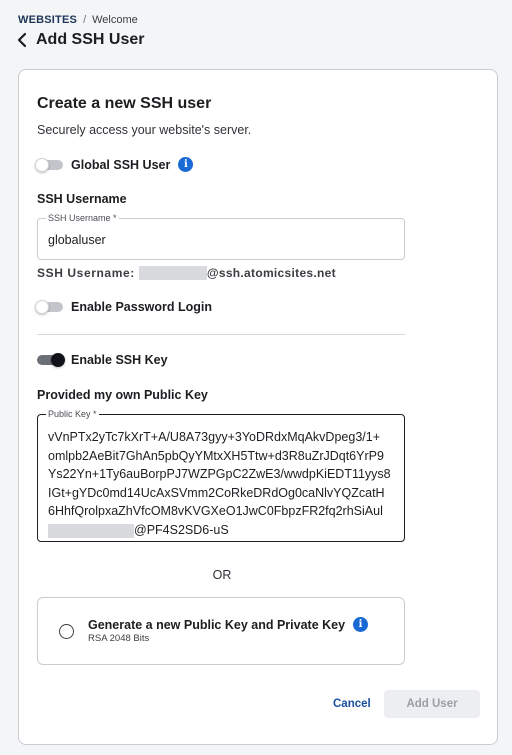 The image size is (512, 755). I want to click on global-ssh-user-label: Global SSH User, so click(121, 164).